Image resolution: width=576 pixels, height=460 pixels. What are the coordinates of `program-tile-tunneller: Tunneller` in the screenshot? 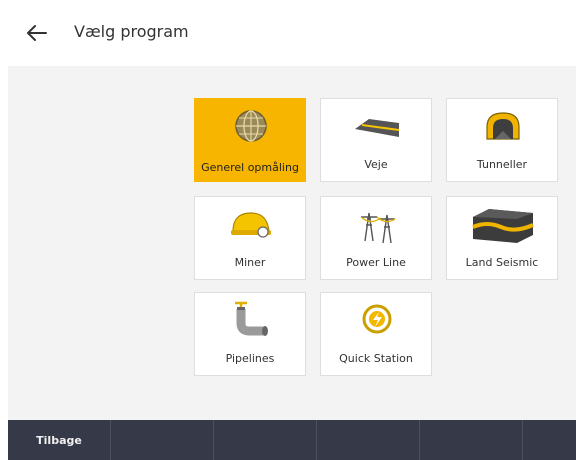 It's located at (502, 140).